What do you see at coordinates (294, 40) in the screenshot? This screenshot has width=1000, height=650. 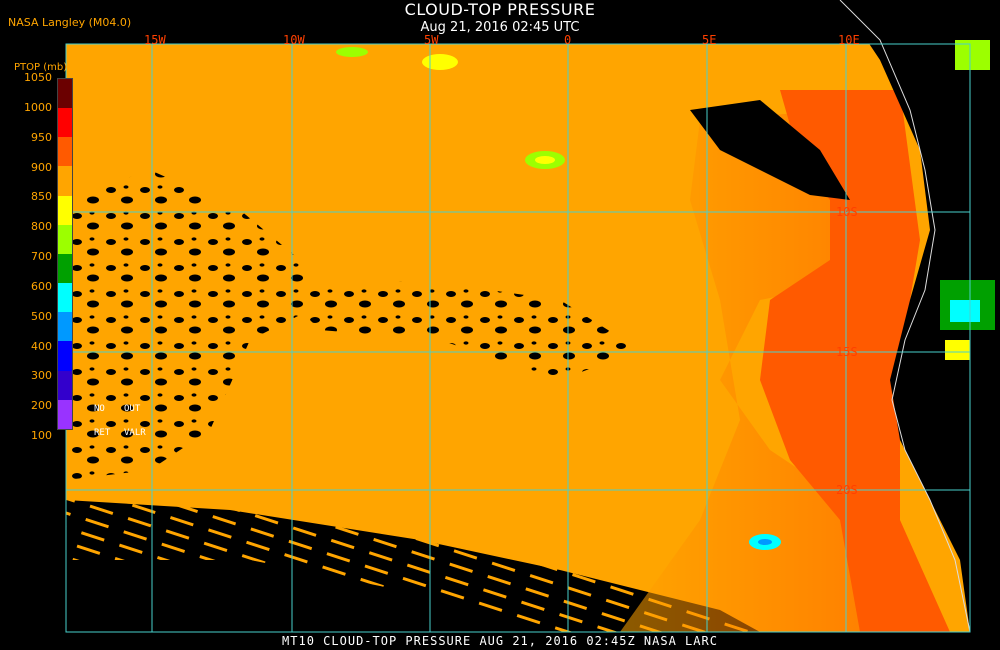 I see `lon-label-10w: 10W` at bounding box center [294, 40].